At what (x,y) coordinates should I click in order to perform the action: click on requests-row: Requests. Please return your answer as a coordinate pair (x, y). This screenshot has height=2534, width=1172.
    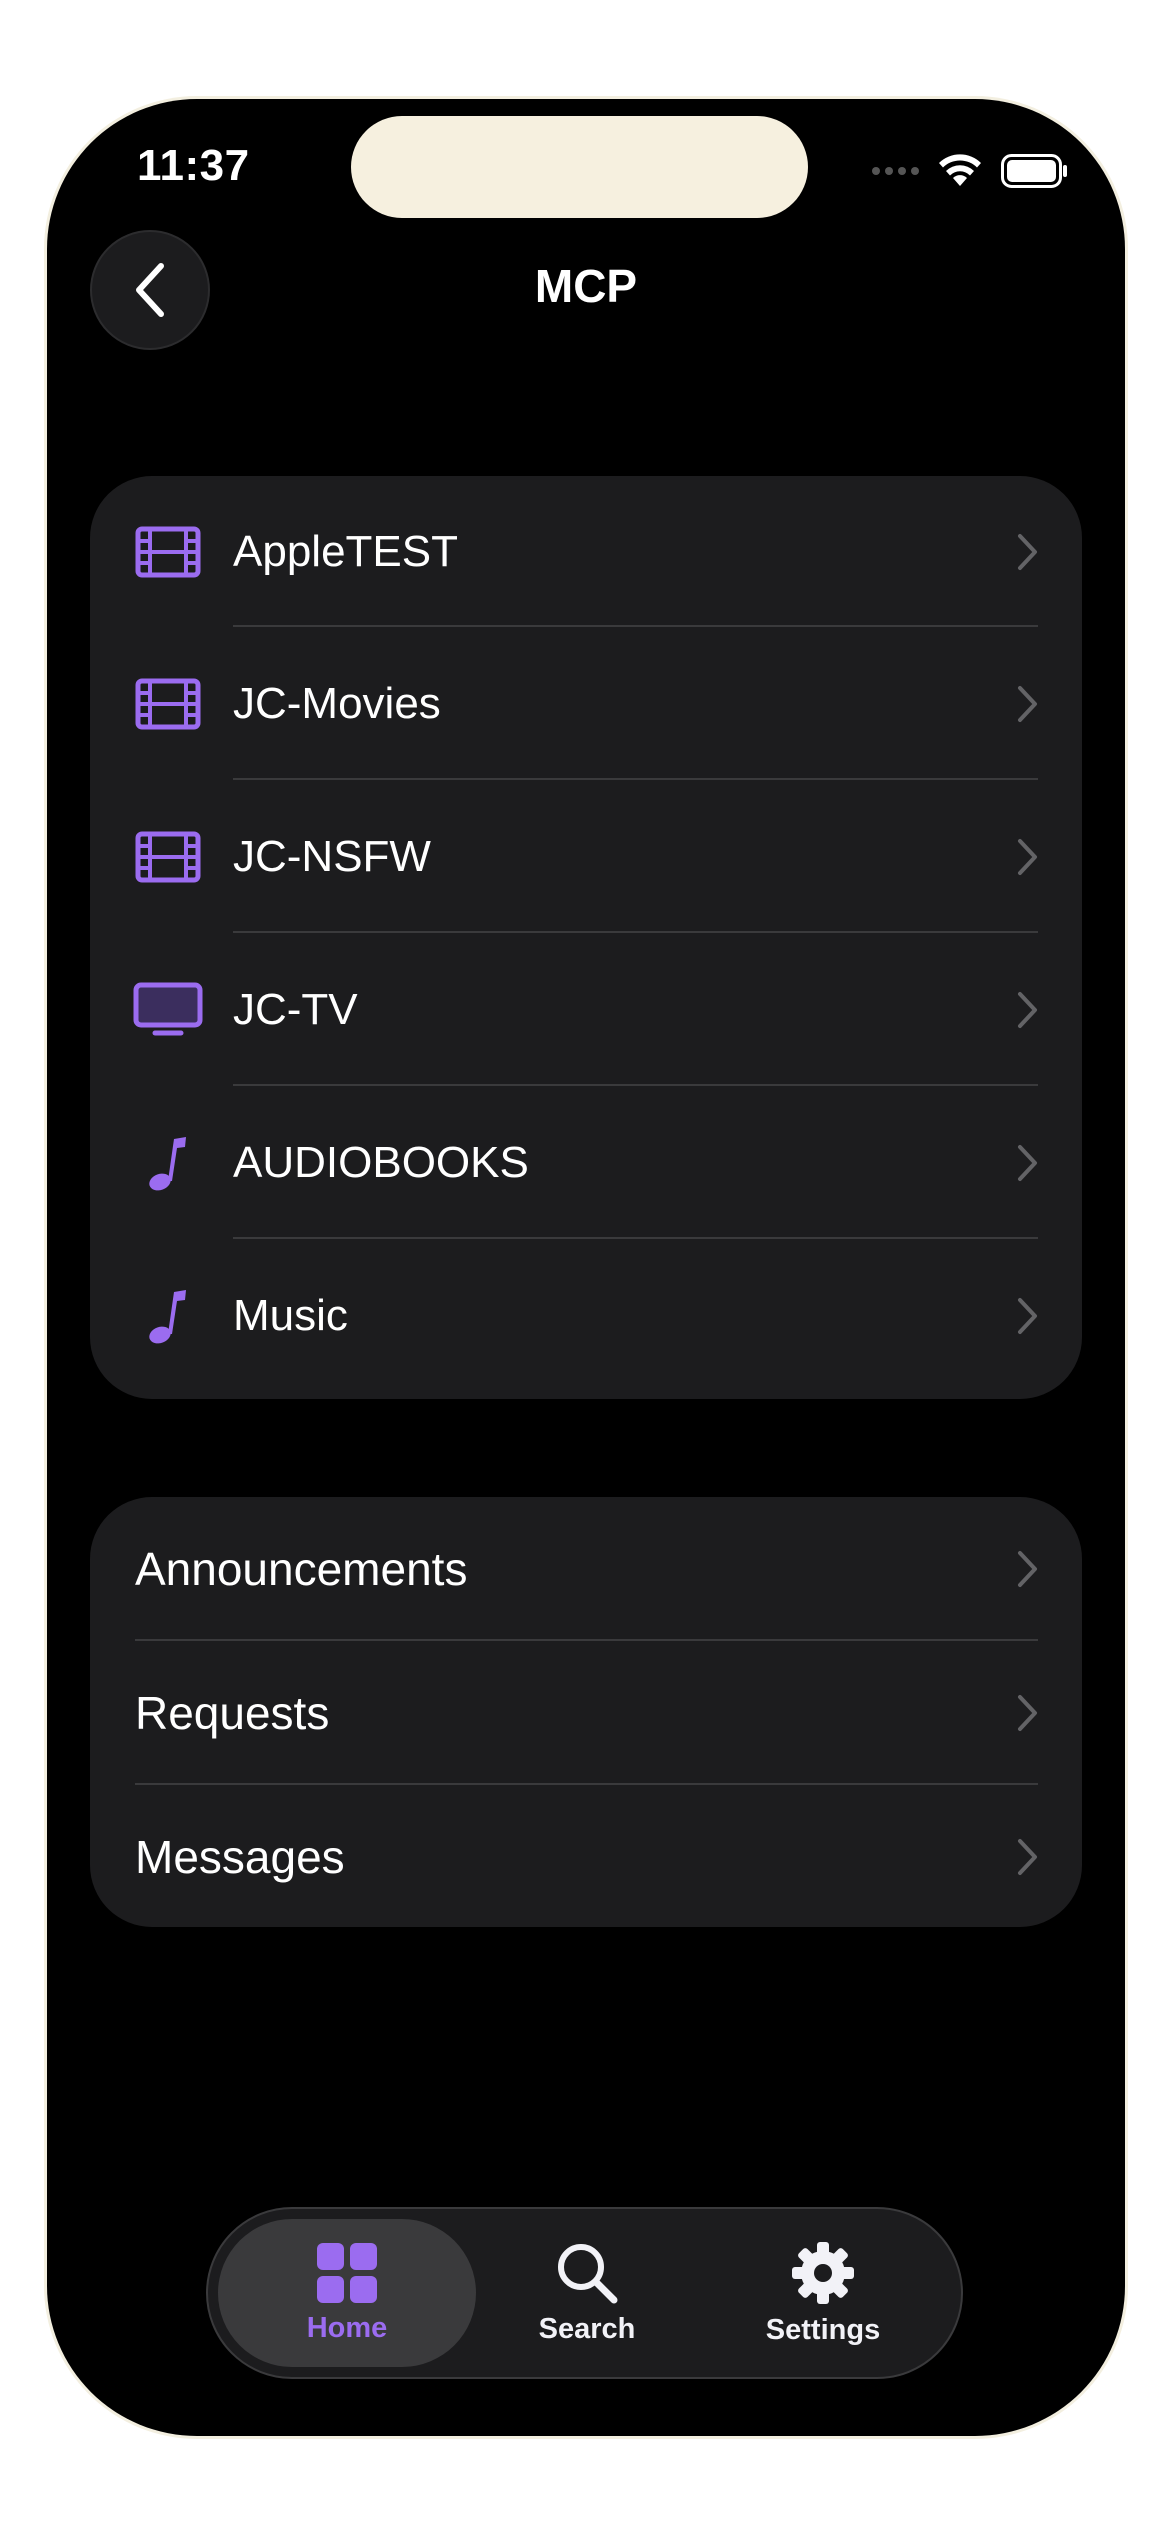
    Looking at the image, I should click on (586, 1713).